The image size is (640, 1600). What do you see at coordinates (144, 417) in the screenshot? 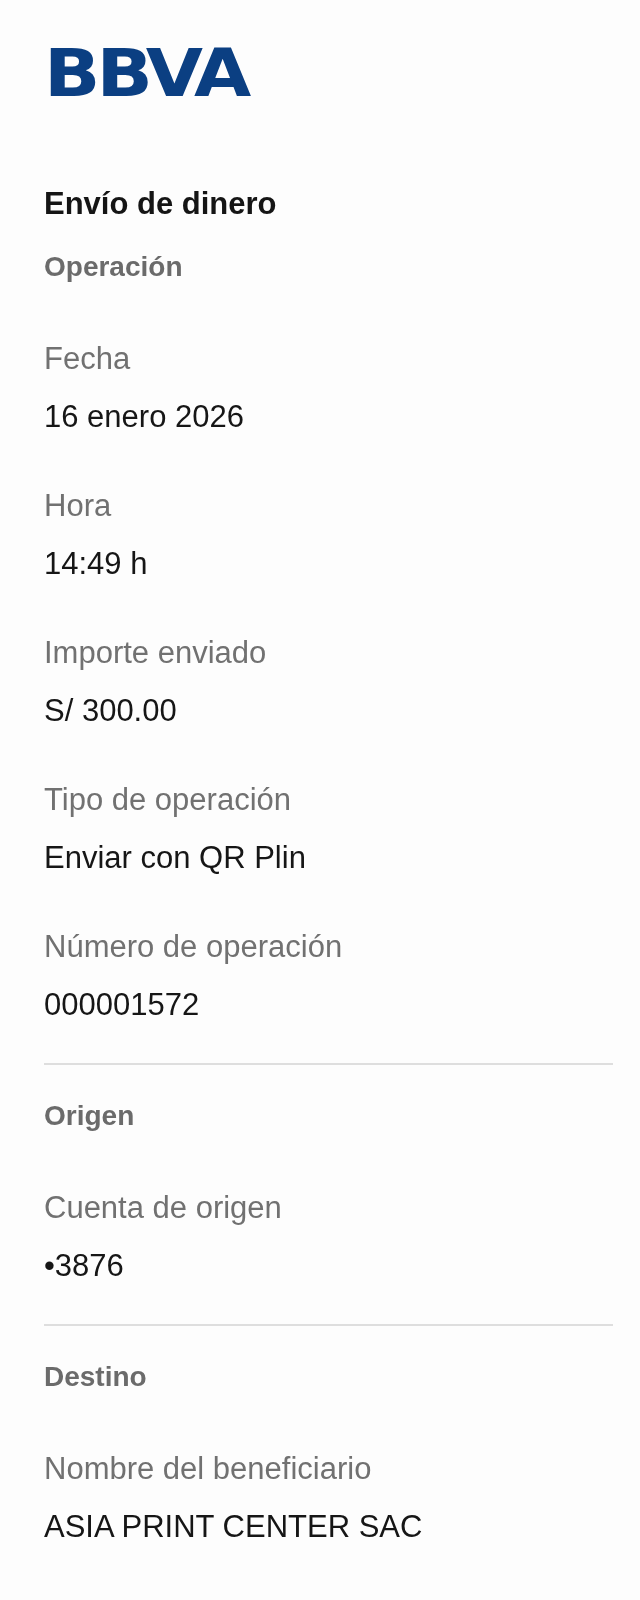
I see `field-value: 16 enero 2026` at bounding box center [144, 417].